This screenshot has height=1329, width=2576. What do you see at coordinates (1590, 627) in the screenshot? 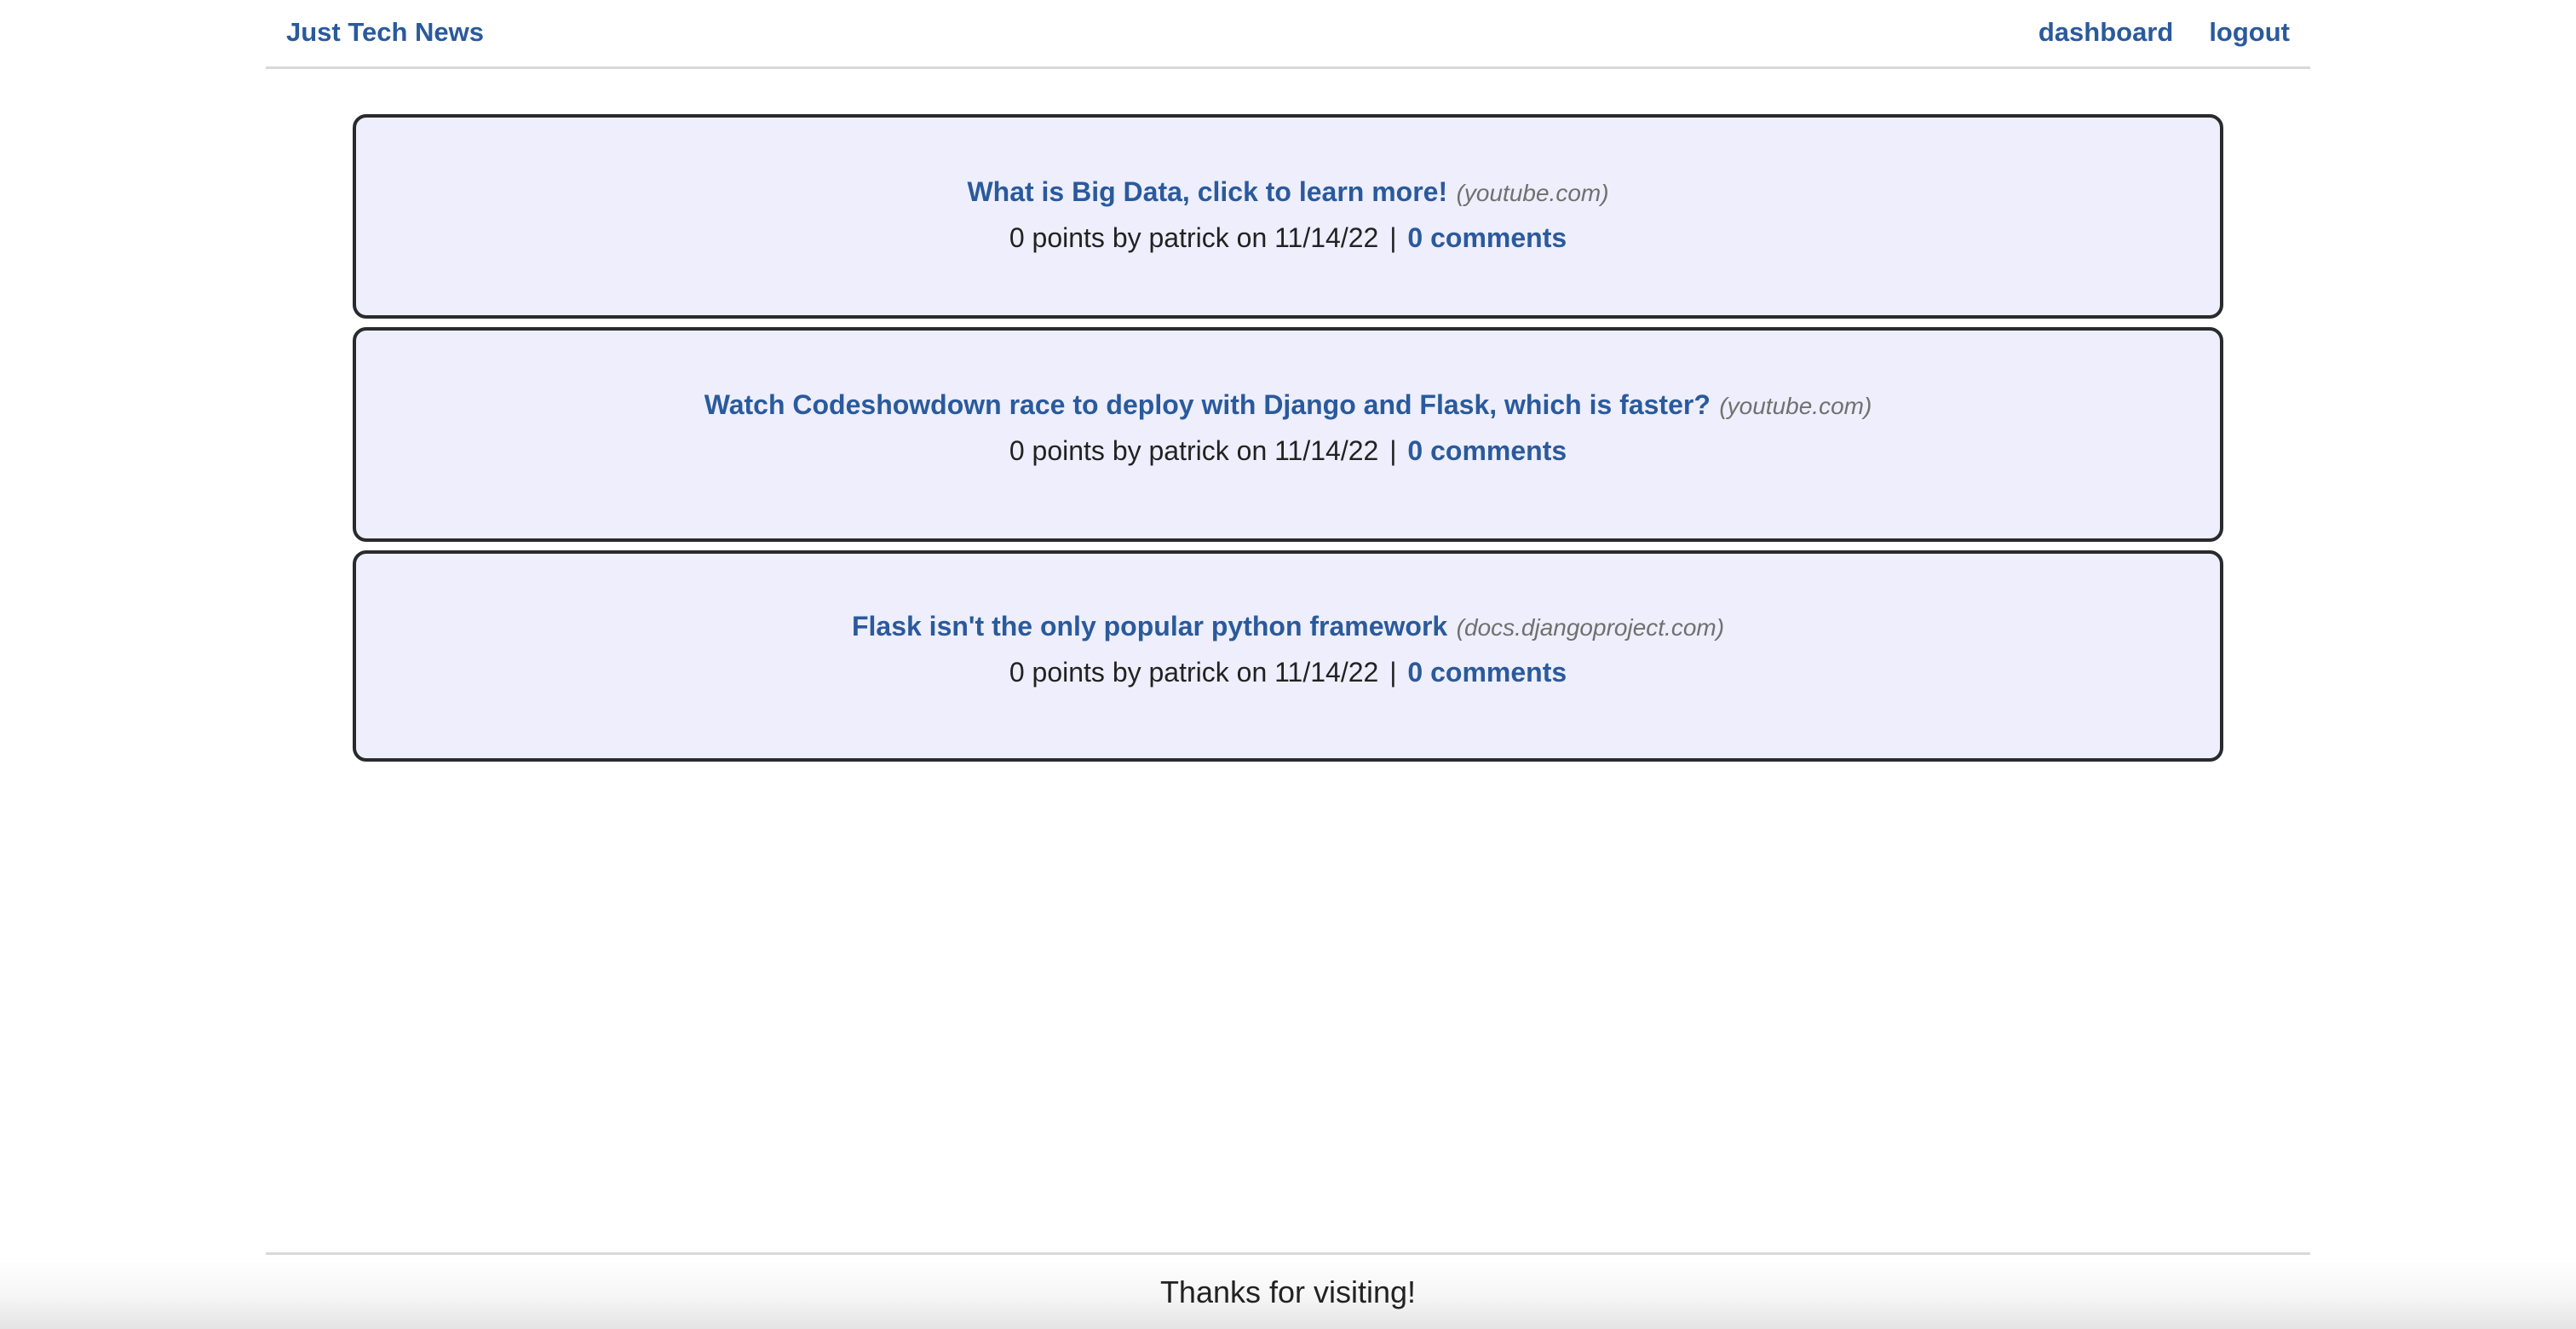
I see `post-domain: (docs.djangoproject.com)` at bounding box center [1590, 627].